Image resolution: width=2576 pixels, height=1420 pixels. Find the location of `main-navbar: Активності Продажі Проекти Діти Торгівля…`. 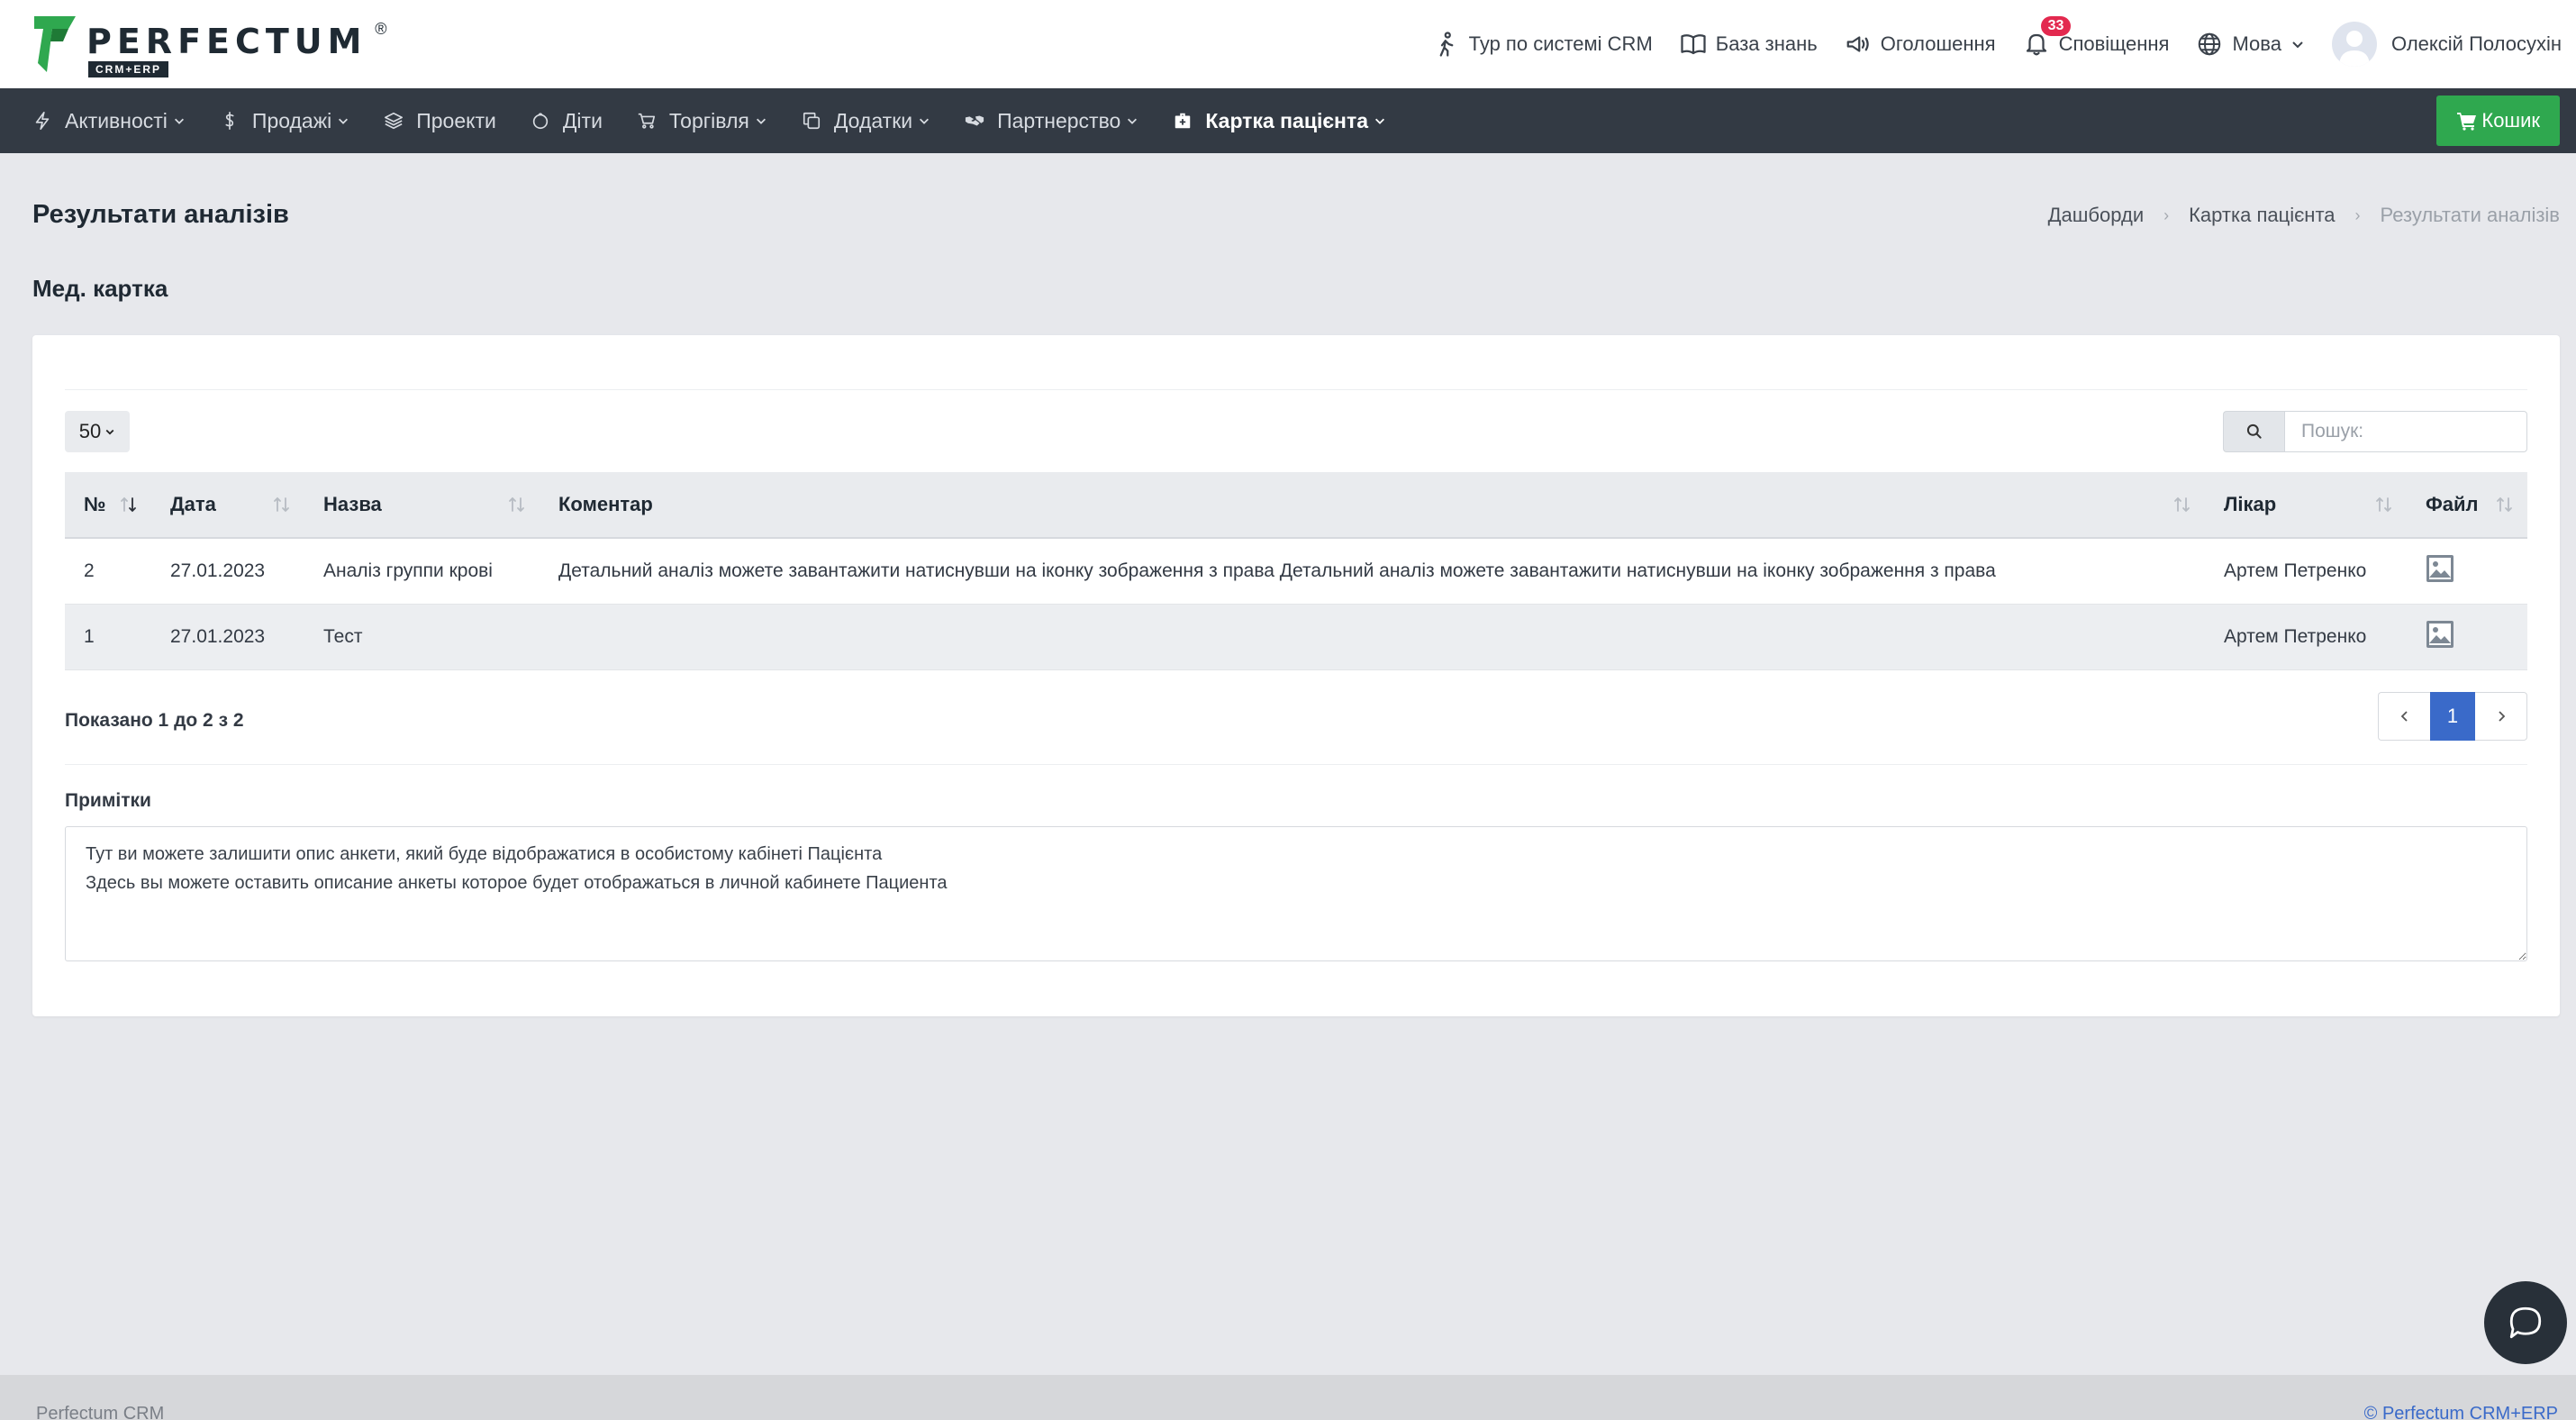

main-navbar: Активності Продажі Проекти Діти Торгівля… is located at coordinates (1288, 120).